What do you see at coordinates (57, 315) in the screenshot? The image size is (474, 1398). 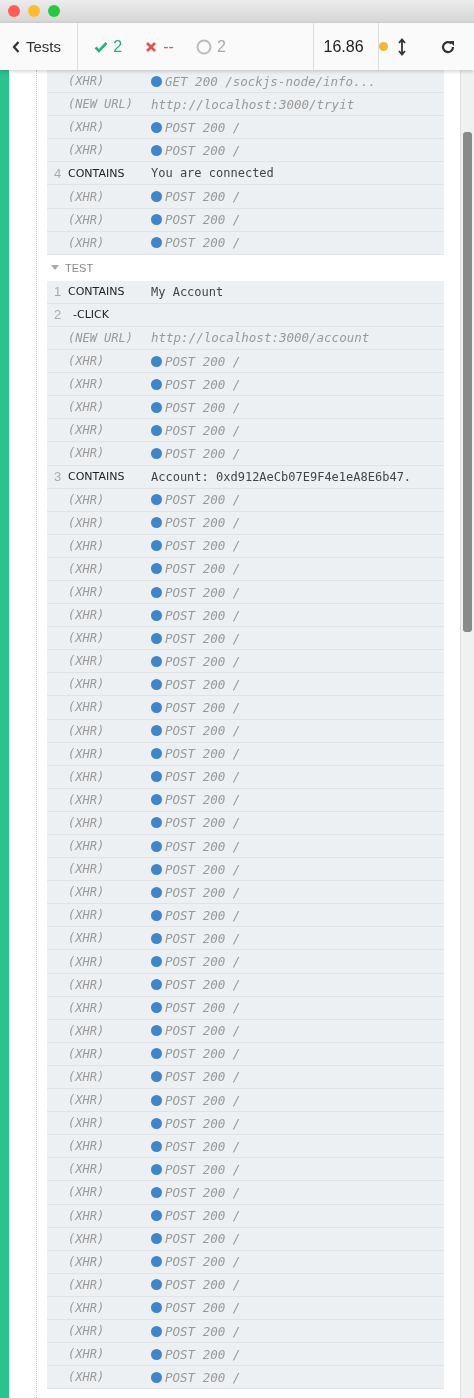 I see `line-number: 2` at bounding box center [57, 315].